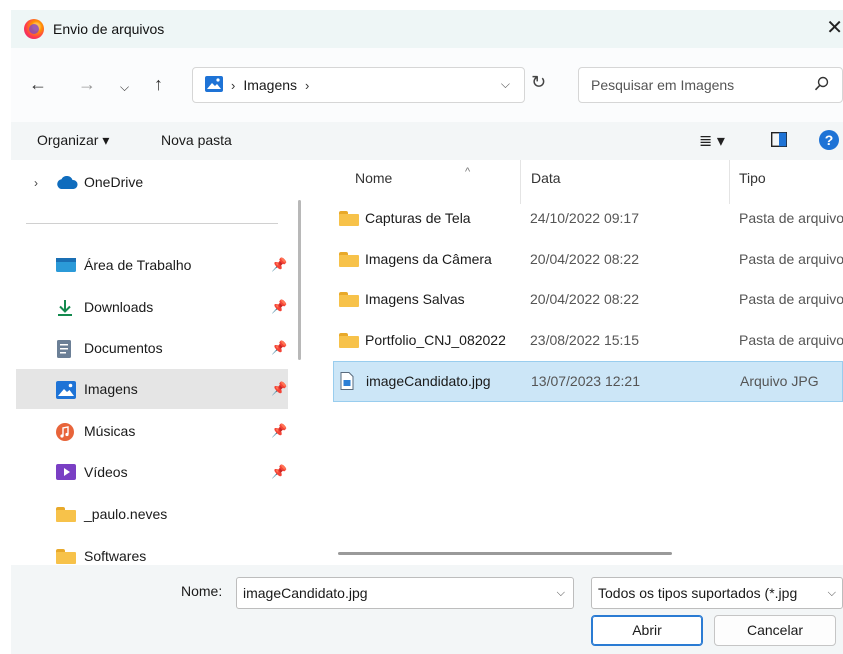  What do you see at coordinates (123, 348) in the screenshot?
I see `sidebar-item-label: Documentos` at bounding box center [123, 348].